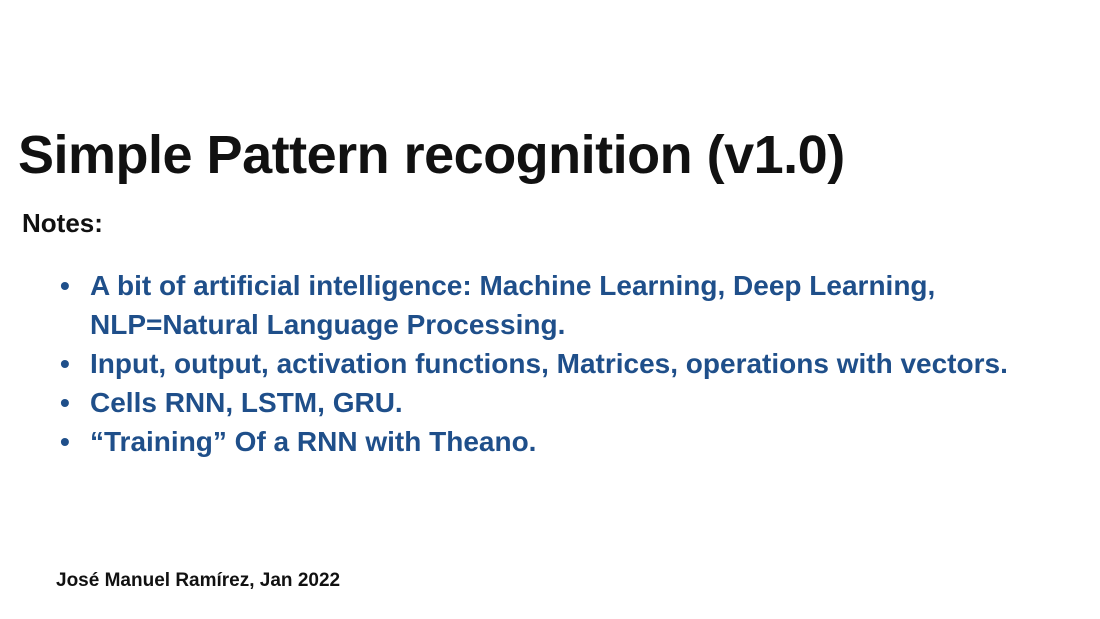 The height and width of the screenshot is (619, 1100). Describe the element at coordinates (560, 402) in the screenshot. I see `bullet-item: • Cells RNN, LSTM, GRU.` at that location.